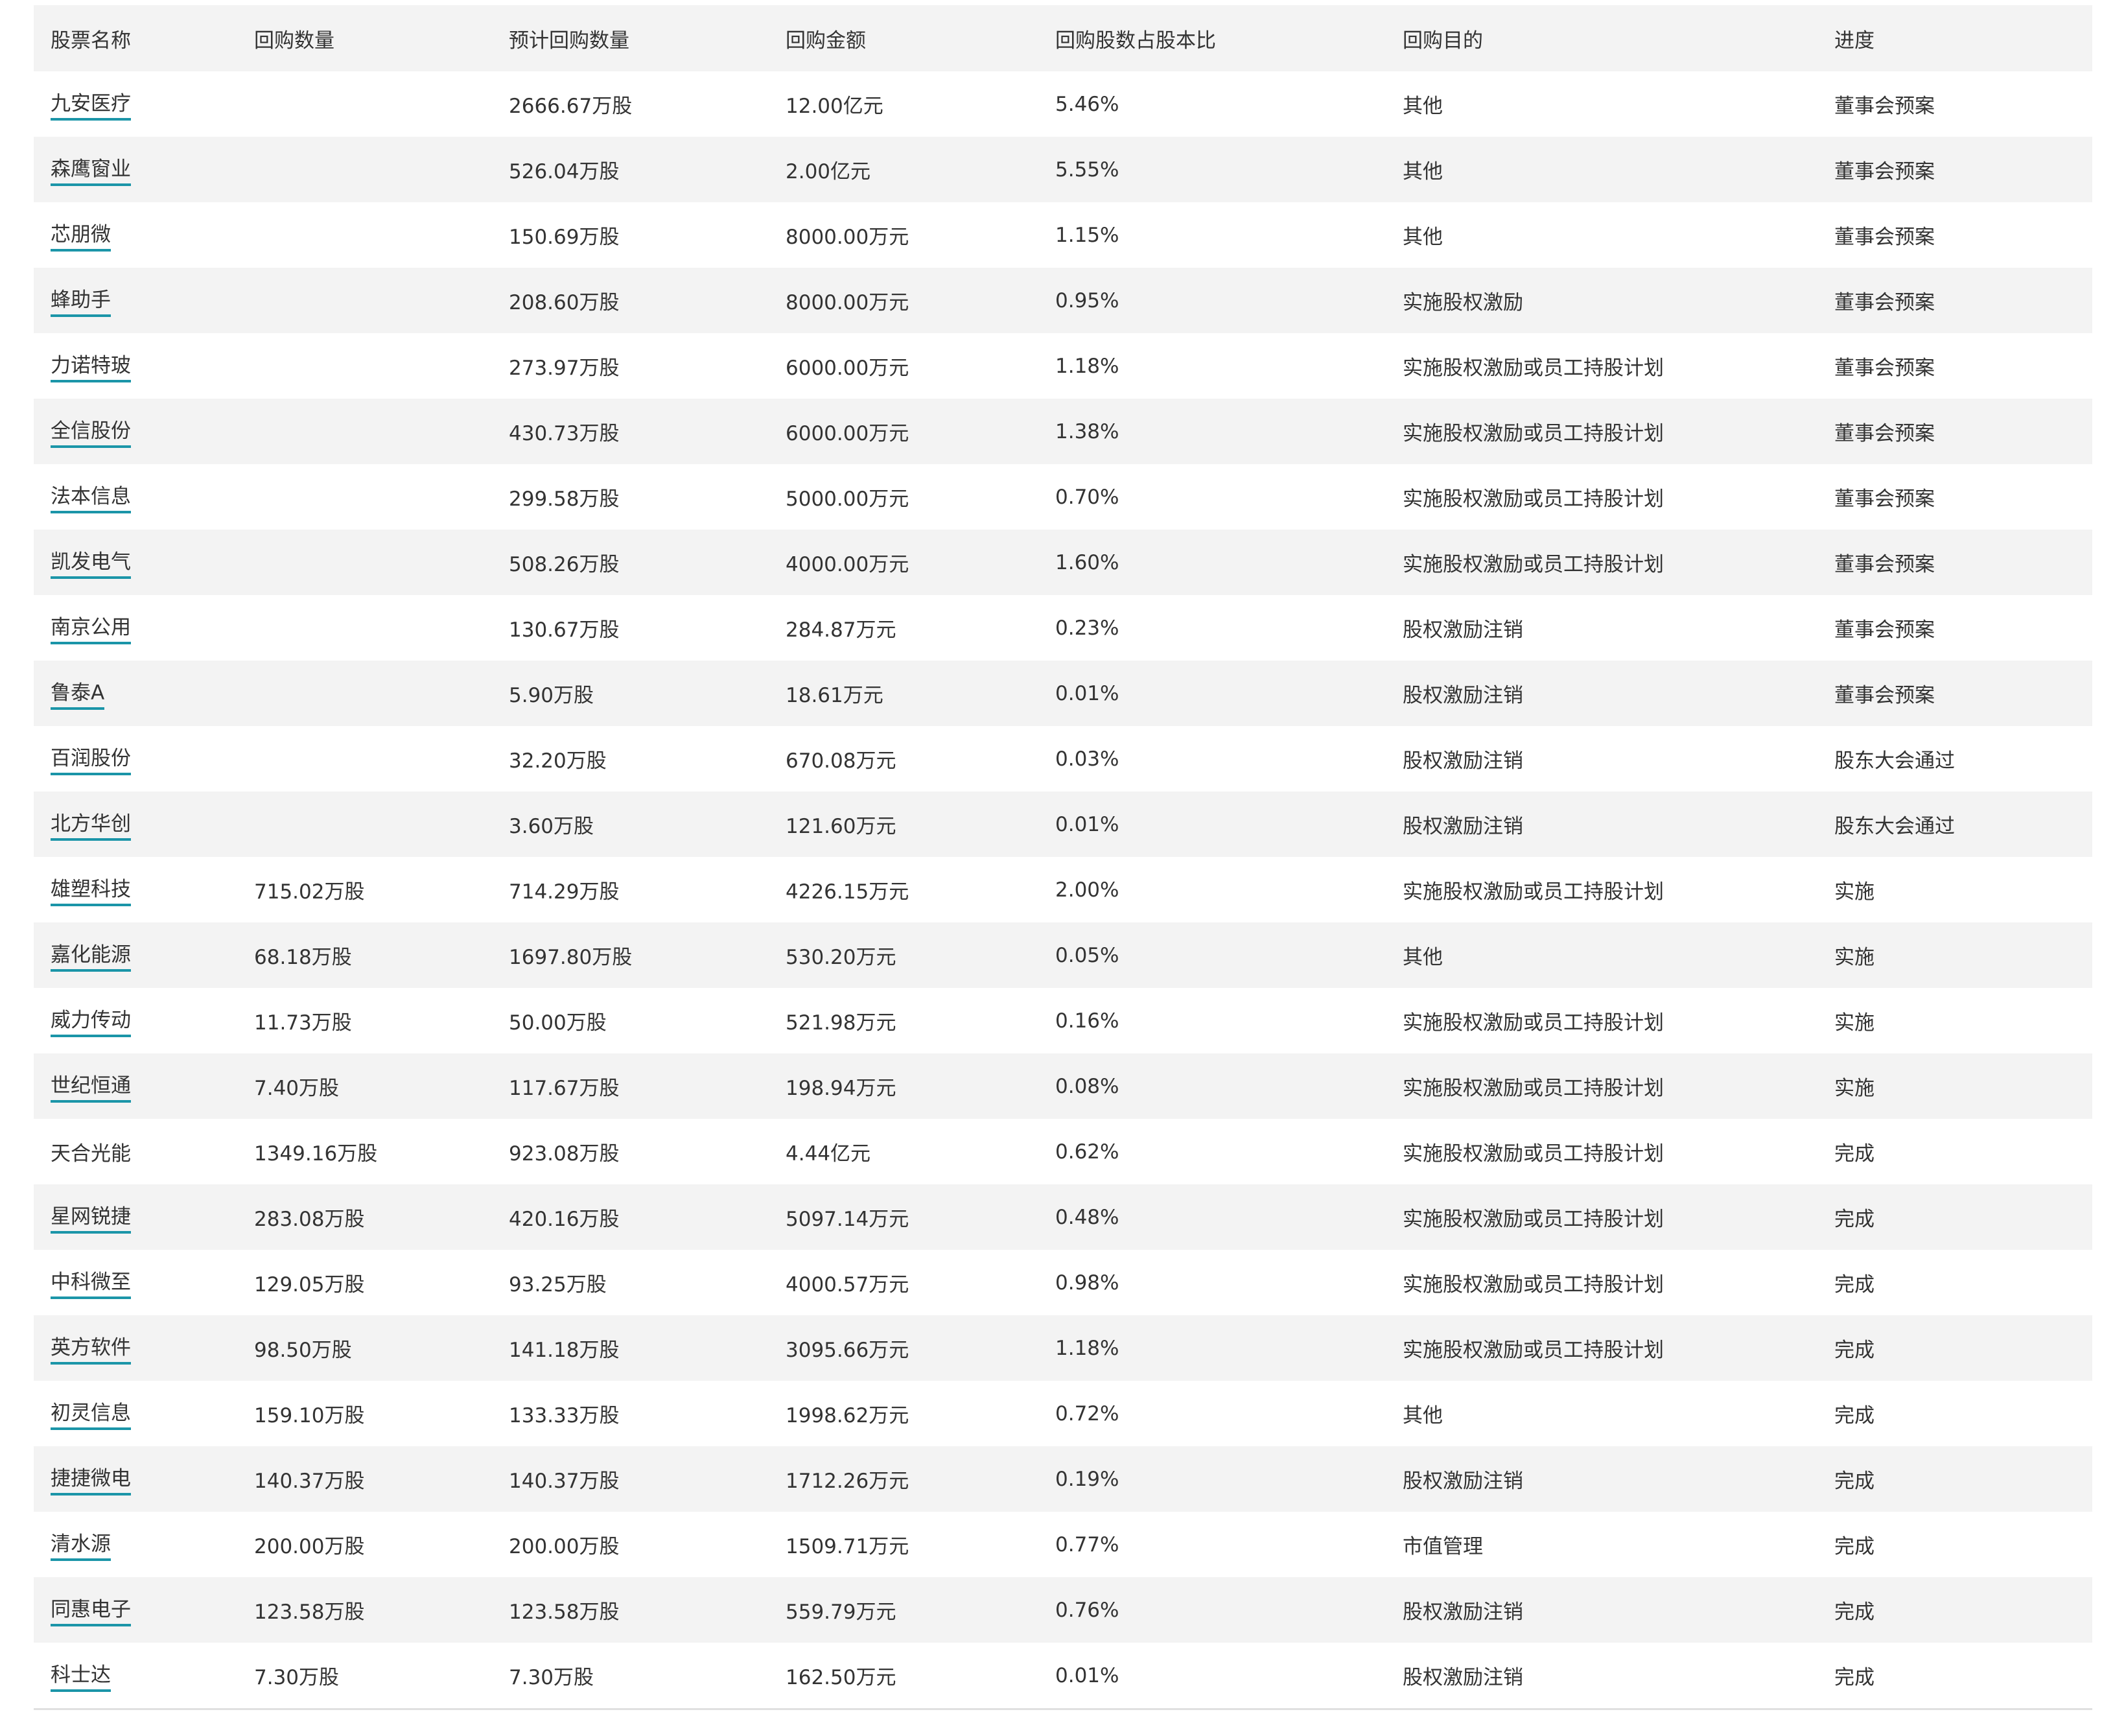 The image size is (2126, 1736). I want to click on stock-name-link: 法本信息, so click(91, 499).